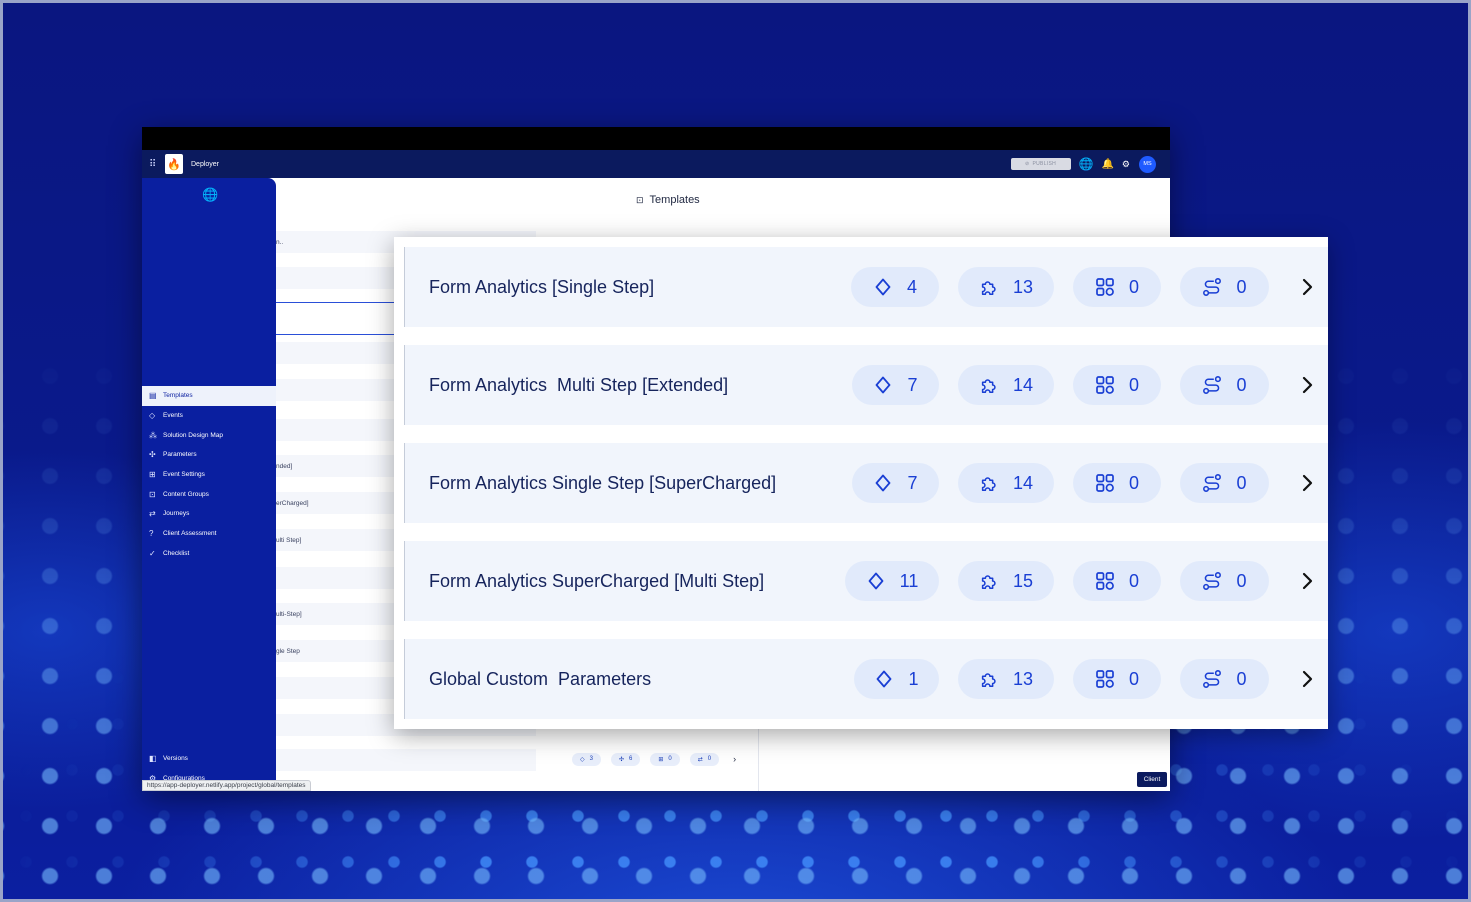 The image size is (1471, 902). What do you see at coordinates (883, 483) in the screenshot?
I see `diamond-icon` at bounding box center [883, 483].